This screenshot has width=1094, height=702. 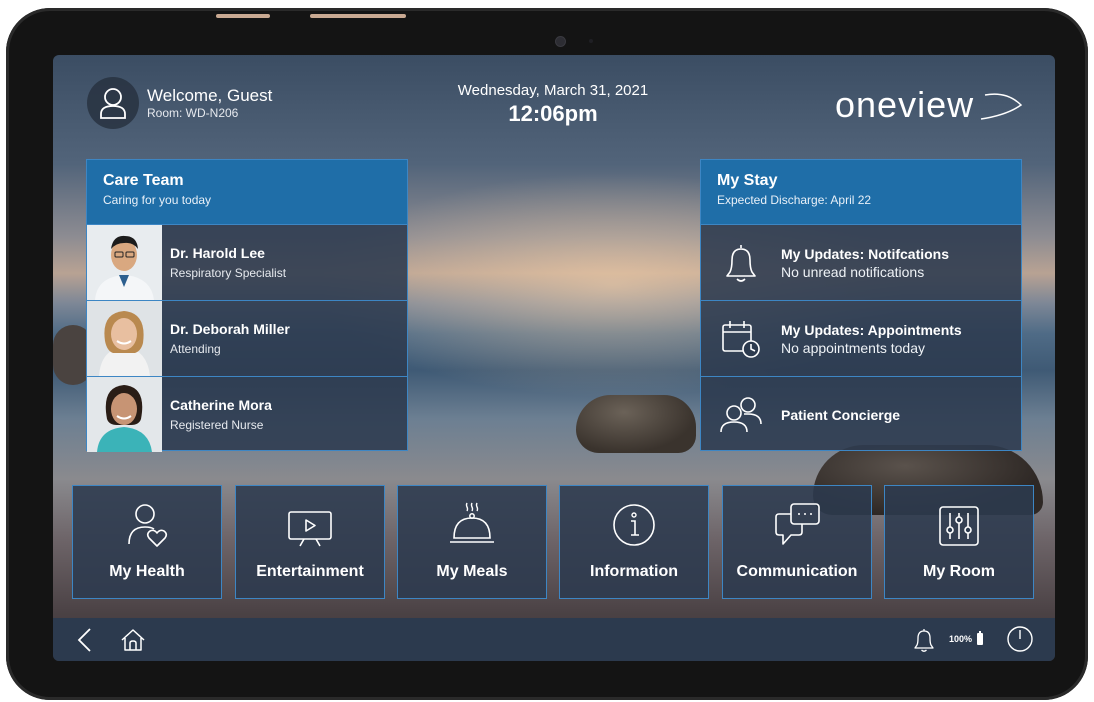 What do you see at coordinates (797, 571) in the screenshot?
I see `tile-label: Communication` at bounding box center [797, 571].